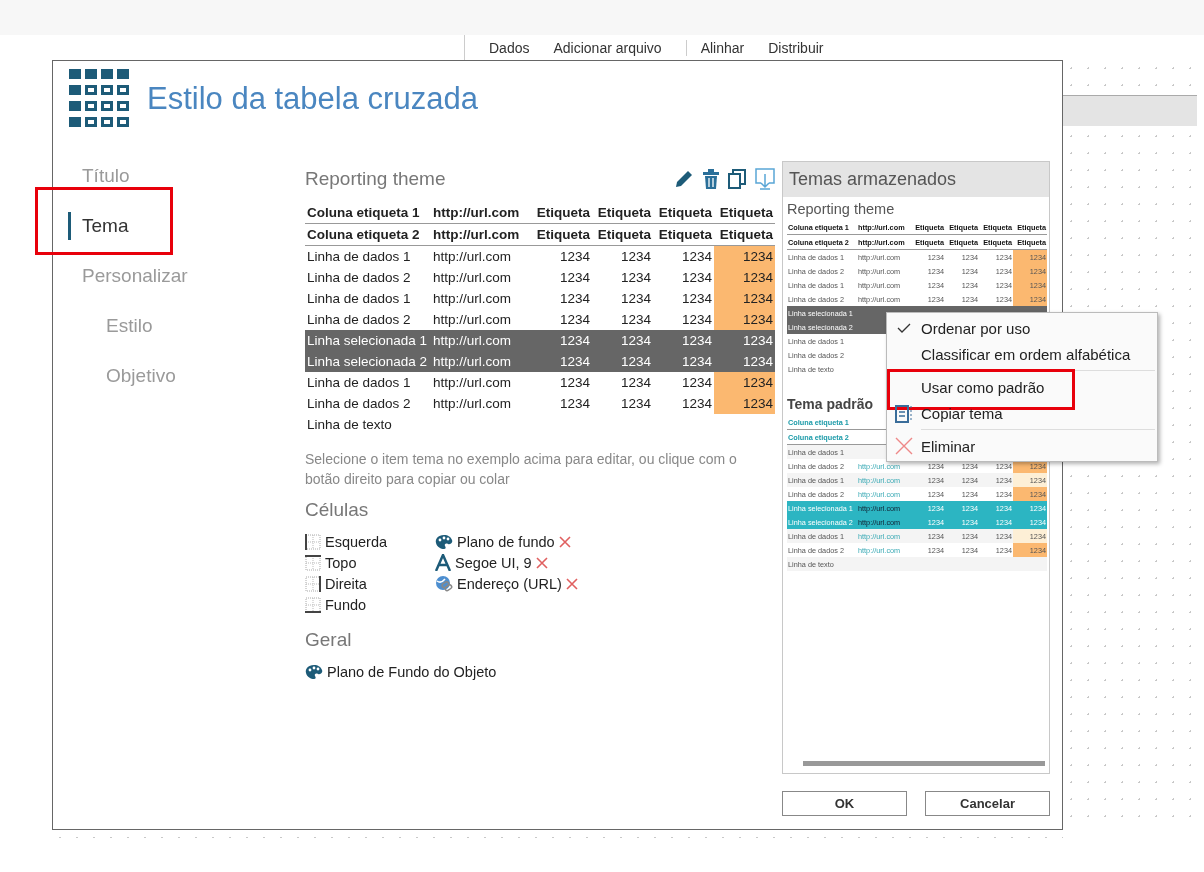 This screenshot has width=1204, height=872. I want to click on table-grid-icon, so click(99, 98).